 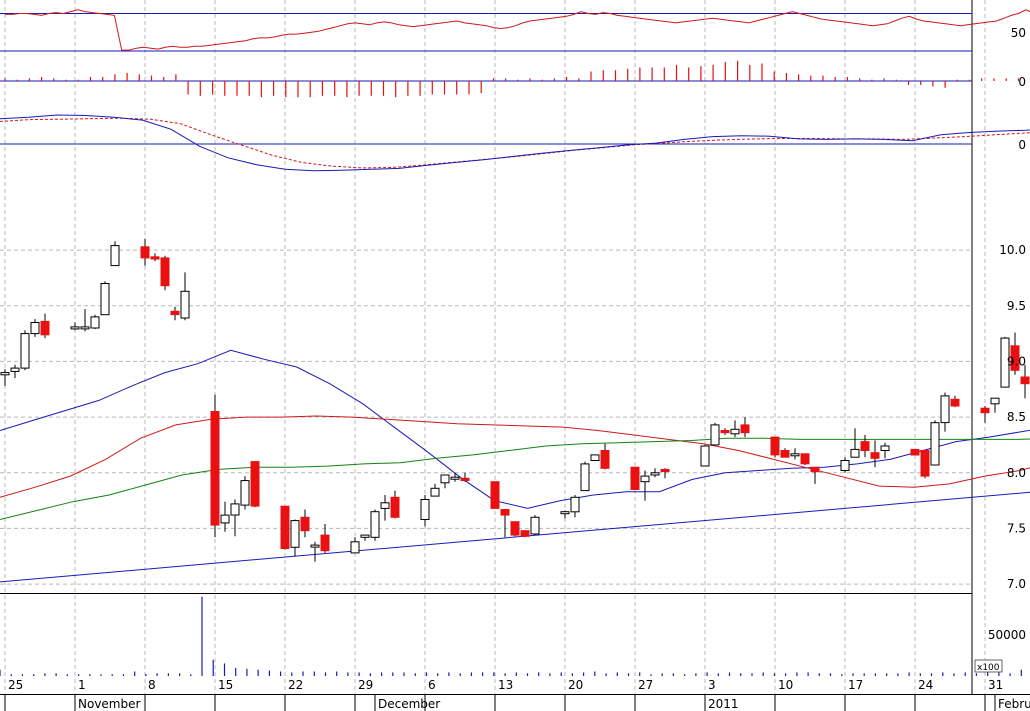 What do you see at coordinates (432, 685) in the screenshot?
I see `x-axis-day-label: 6` at bounding box center [432, 685].